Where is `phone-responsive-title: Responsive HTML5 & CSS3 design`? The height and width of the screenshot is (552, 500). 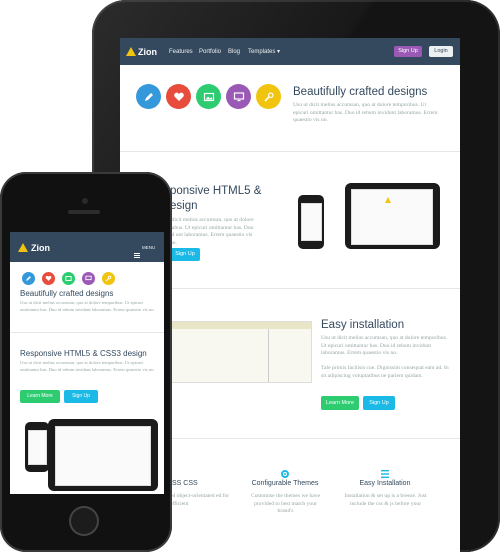
phone-responsive-title: Responsive HTML5 & CSS3 design is located at coordinates (83, 353).